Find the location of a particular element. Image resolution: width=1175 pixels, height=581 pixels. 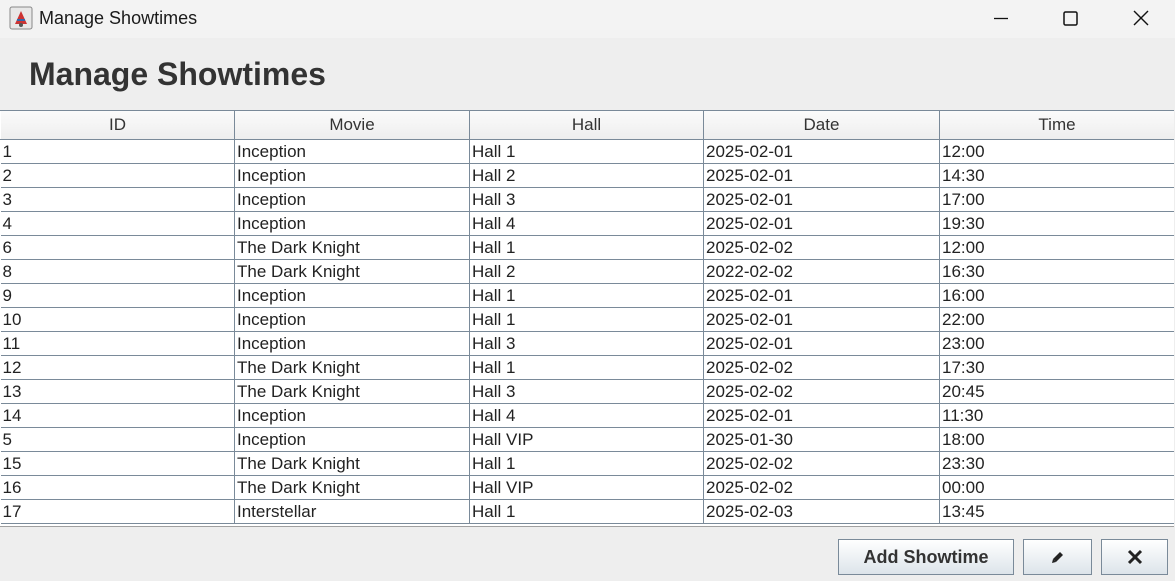

table-row: 8 The Dark Knight Hall 2 2022-02-02 16:30 is located at coordinates (587, 271).